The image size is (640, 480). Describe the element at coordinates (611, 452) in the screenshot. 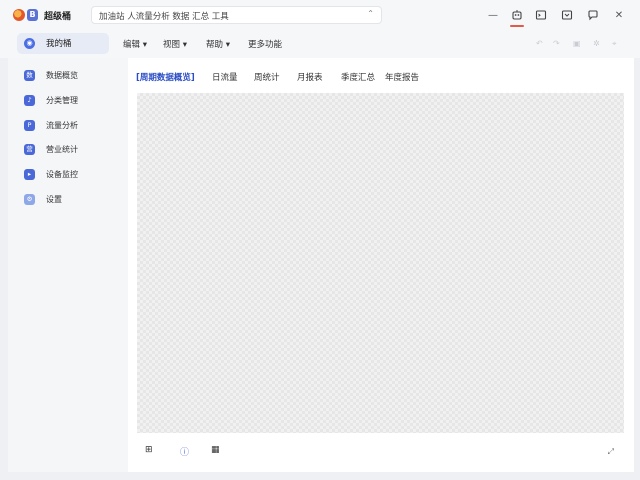

I see `expand-icon: ⤢` at that location.